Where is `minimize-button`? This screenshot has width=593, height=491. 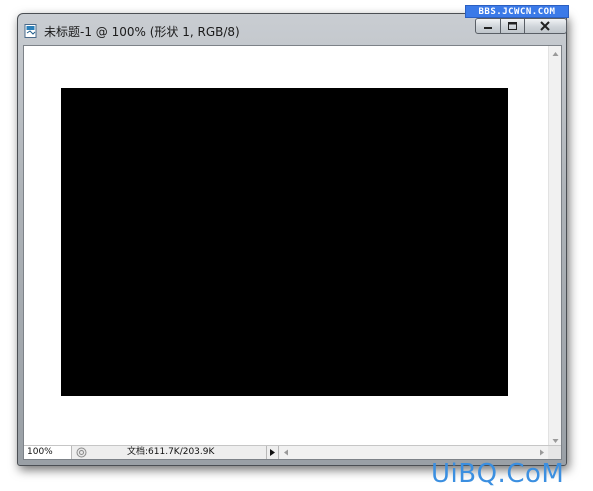
minimize-button is located at coordinates (488, 26).